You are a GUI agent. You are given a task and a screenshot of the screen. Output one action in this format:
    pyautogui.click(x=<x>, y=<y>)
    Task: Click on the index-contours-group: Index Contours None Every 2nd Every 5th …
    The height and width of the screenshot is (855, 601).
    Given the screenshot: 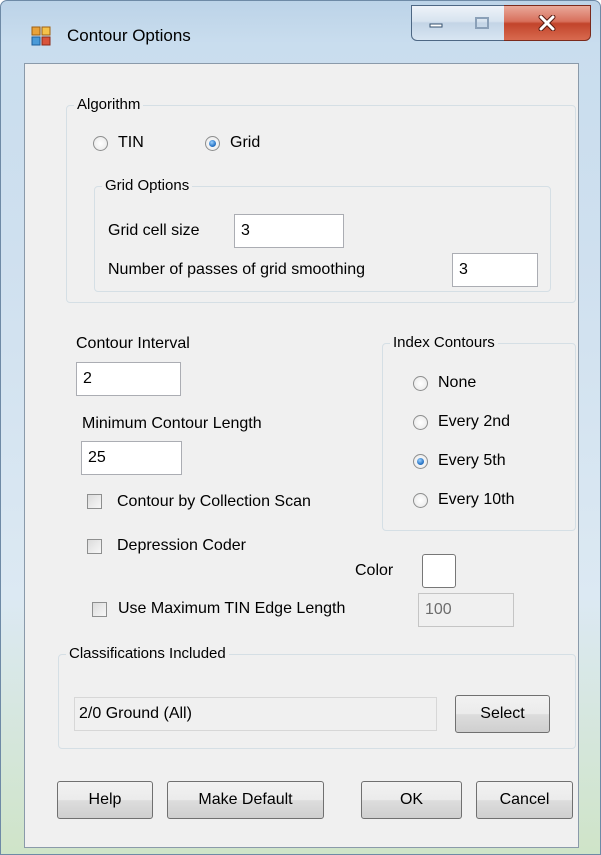 What is the action you would take?
    pyautogui.click(x=479, y=432)
    